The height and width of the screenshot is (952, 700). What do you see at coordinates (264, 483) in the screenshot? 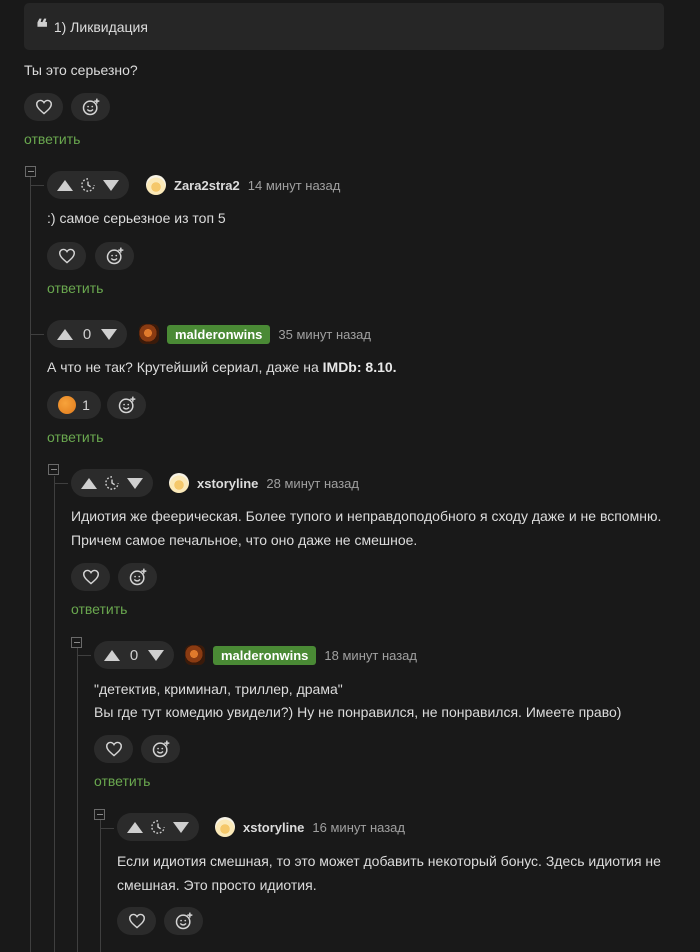
I see `comment-meta: xstoryline 28 минут назад` at bounding box center [264, 483].